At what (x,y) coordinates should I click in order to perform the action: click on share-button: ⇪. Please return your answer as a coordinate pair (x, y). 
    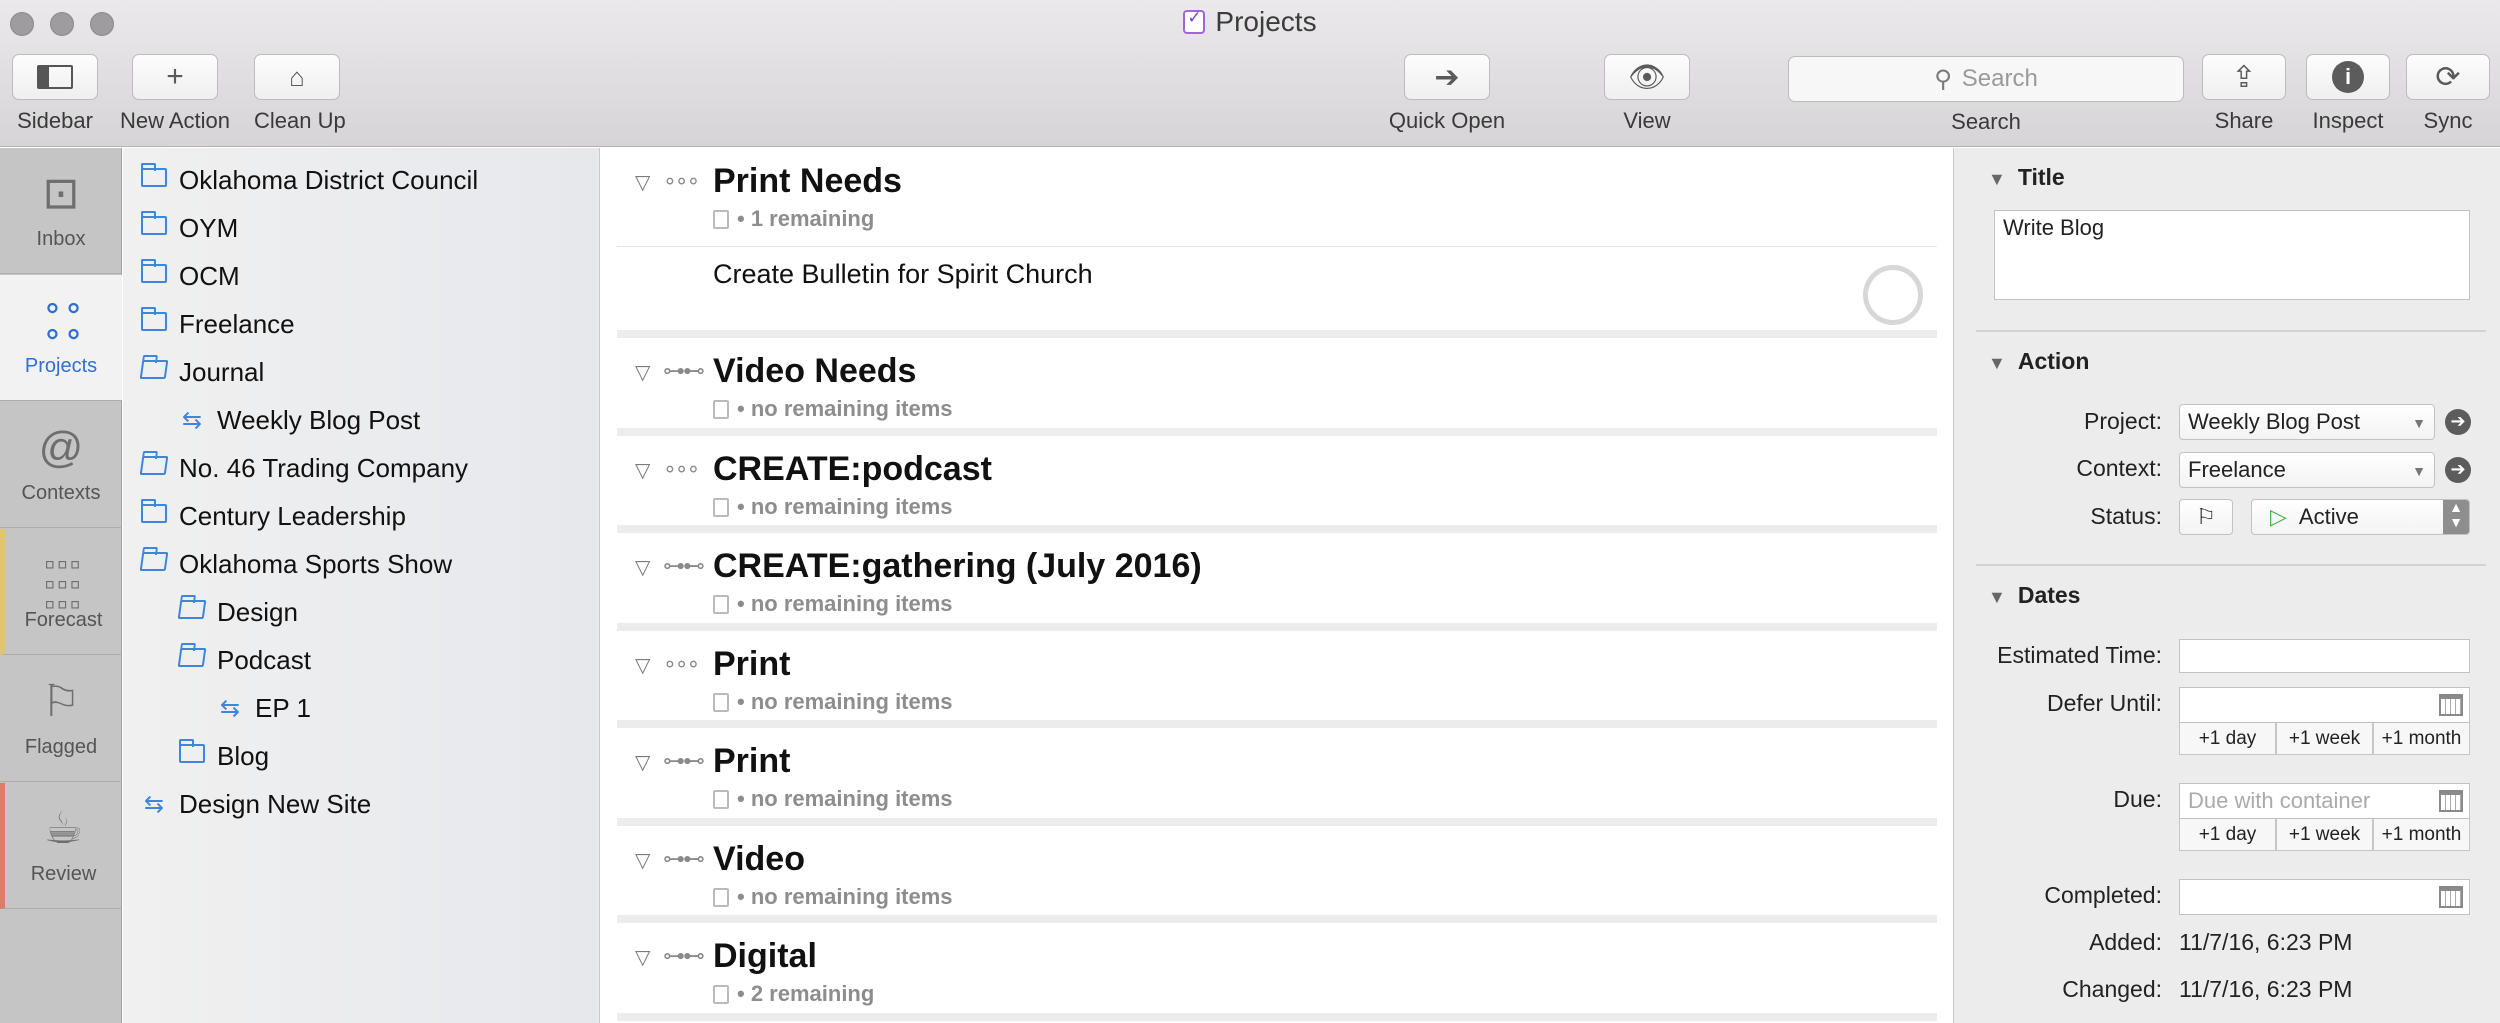
    Looking at the image, I should click on (2244, 77).